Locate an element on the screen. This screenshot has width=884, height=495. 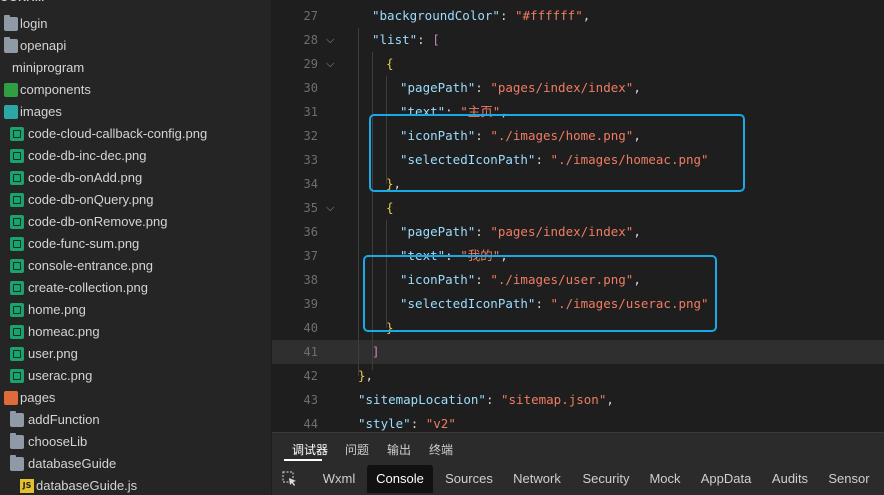
code-line: 32 "iconPath": "./images/home.png", is located at coordinates (578, 136).